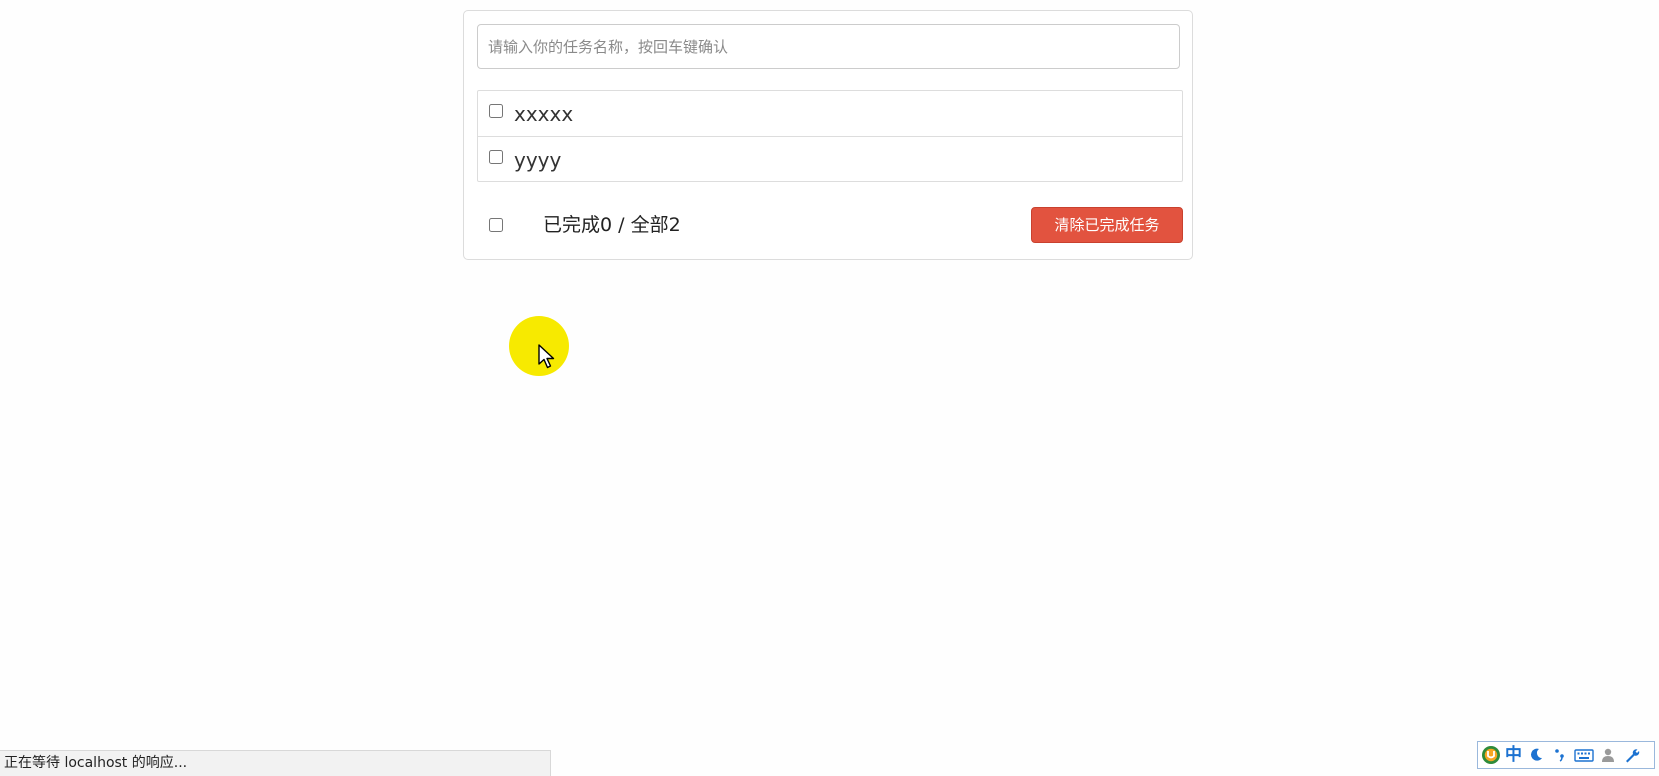  I want to click on completion-stats: 已完成0 / 全部2, so click(612, 225).